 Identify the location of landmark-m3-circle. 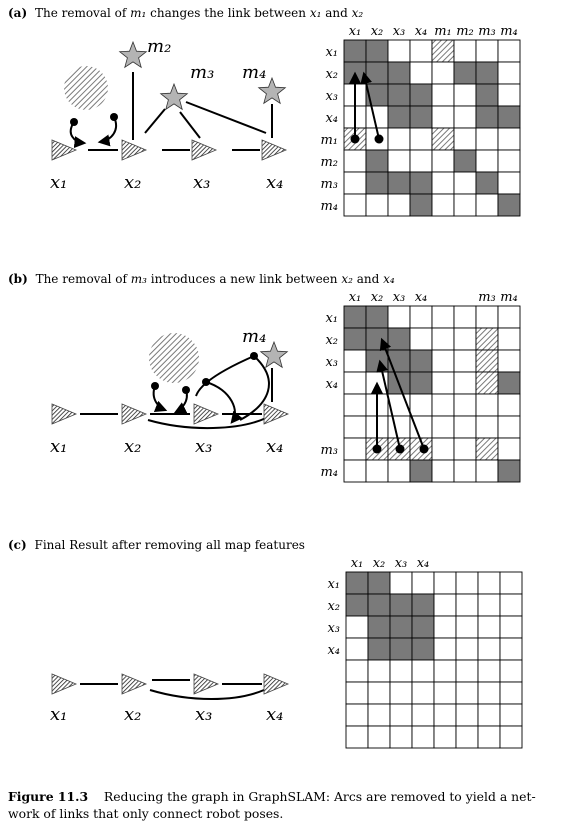
(174, 358).